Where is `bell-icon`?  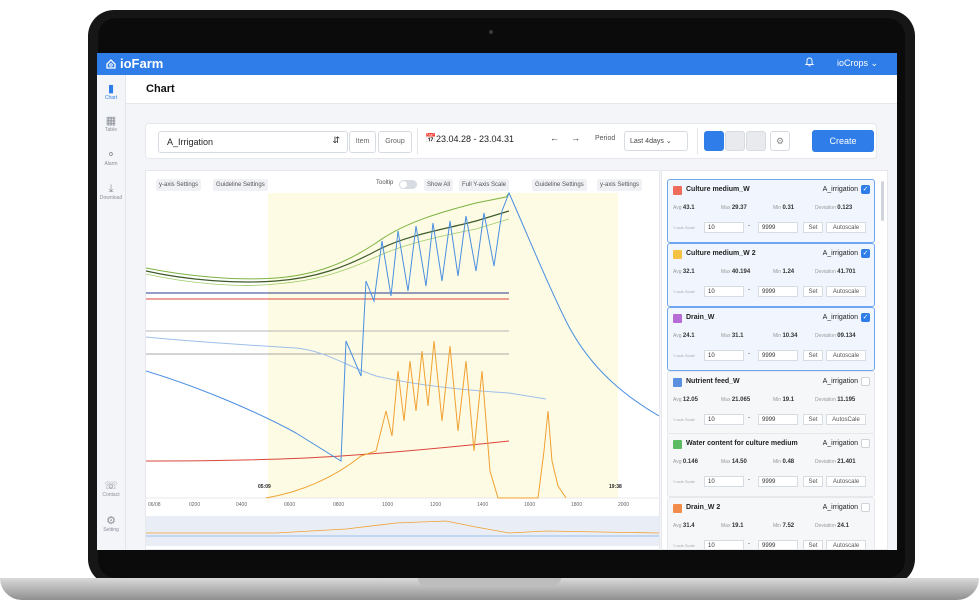
bell-icon is located at coordinates (809, 63).